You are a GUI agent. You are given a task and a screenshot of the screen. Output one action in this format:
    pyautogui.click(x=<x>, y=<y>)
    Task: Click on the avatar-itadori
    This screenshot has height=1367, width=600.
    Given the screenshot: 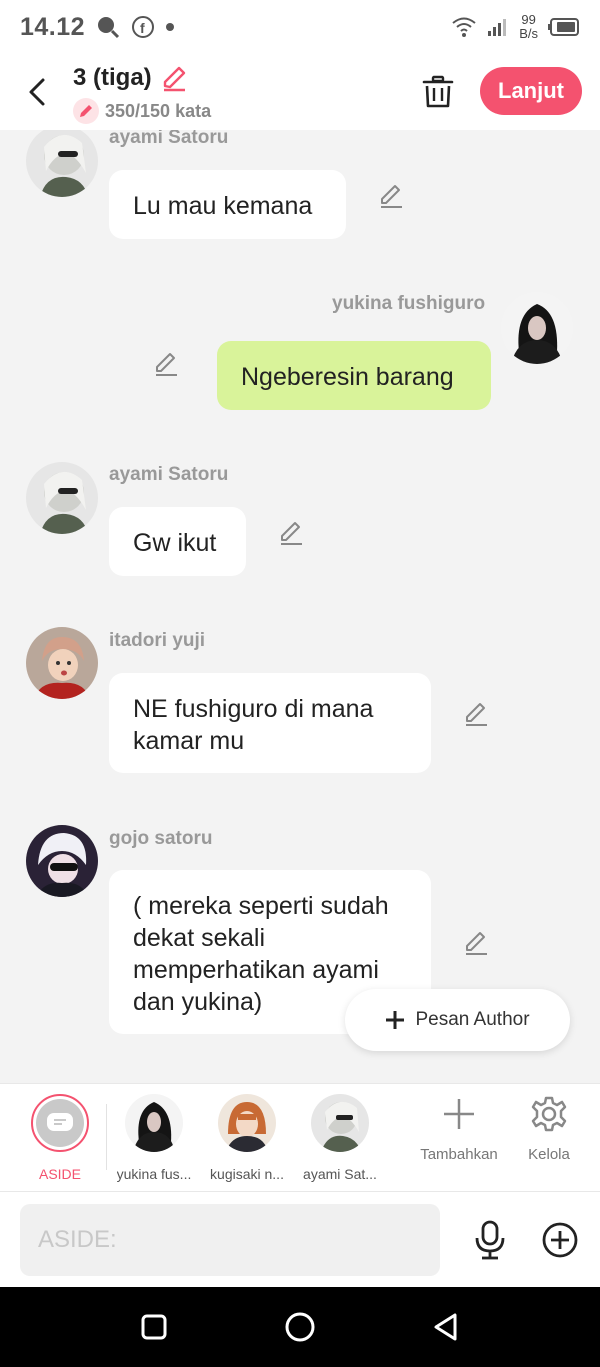 What is the action you would take?
    pyautogui.click(x=62, y=663)
    